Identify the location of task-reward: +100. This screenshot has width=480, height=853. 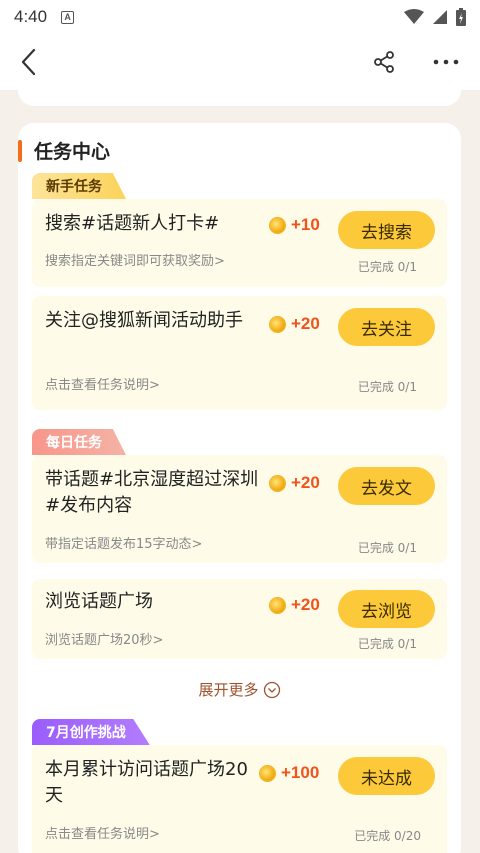
(289, 773).